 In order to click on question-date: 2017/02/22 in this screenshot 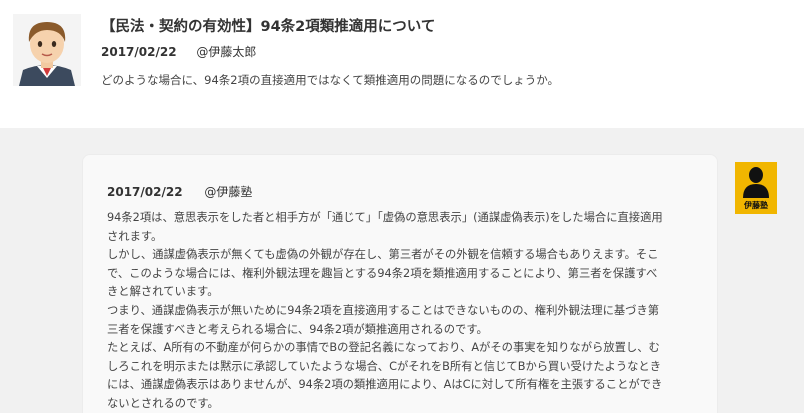, I will do `click(139, 52)`.